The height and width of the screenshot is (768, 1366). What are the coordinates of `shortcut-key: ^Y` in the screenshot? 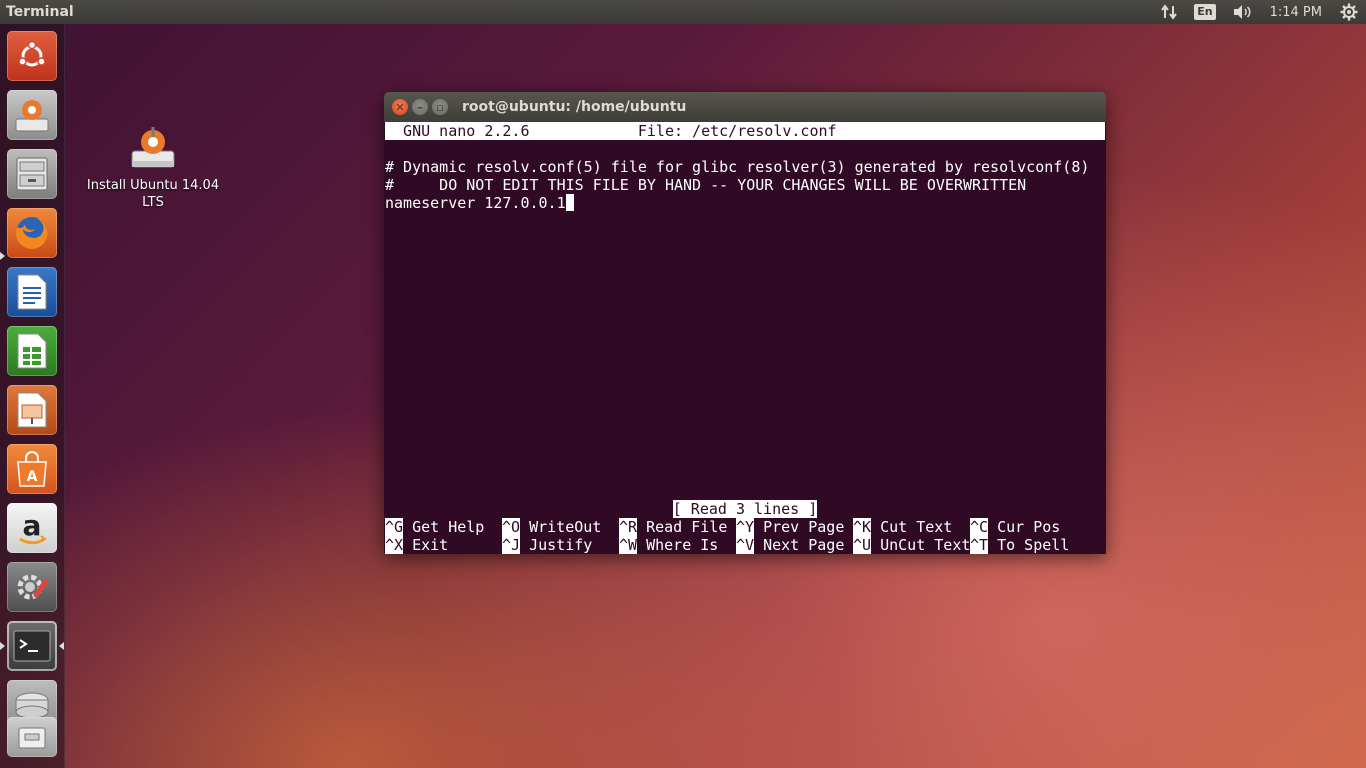 It's located at (745, 527).